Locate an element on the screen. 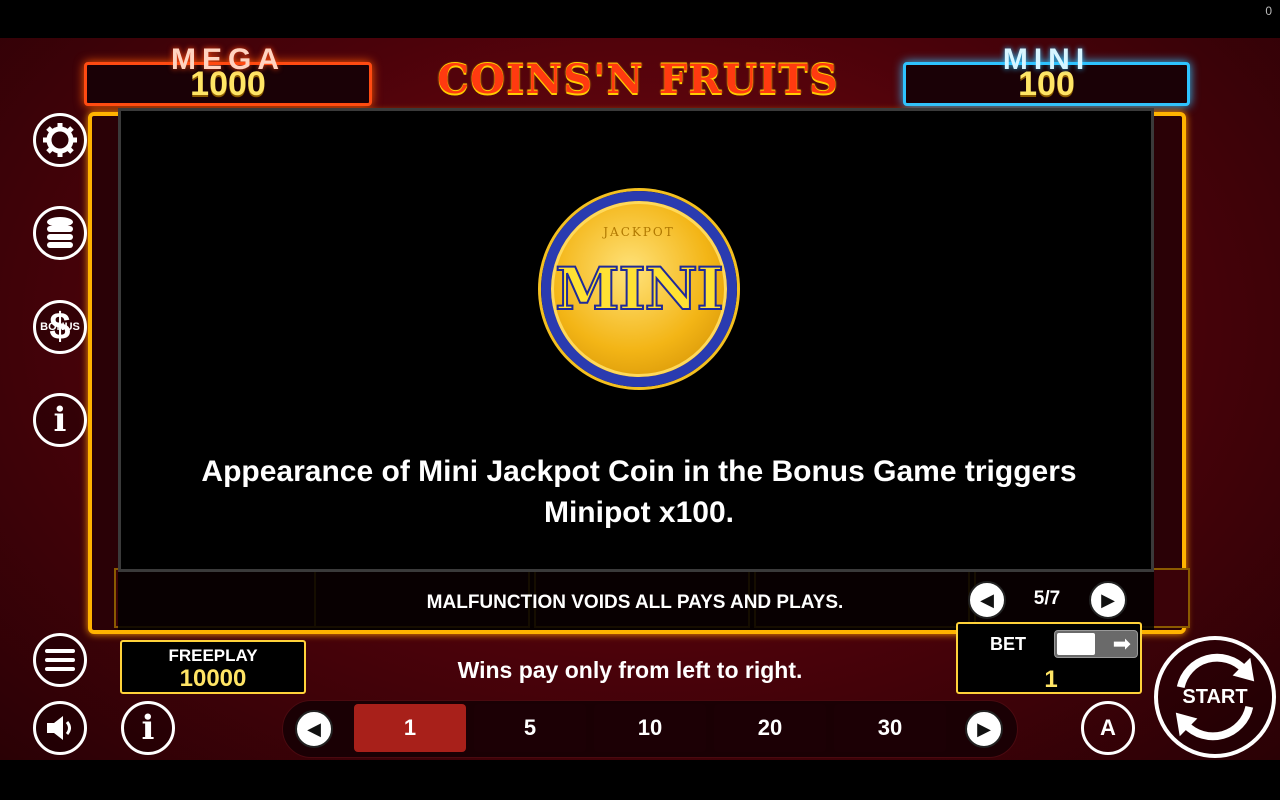 The image size is (1280, 800). coin-ring-text: JACKPOT is located at coordinates (639, 232).